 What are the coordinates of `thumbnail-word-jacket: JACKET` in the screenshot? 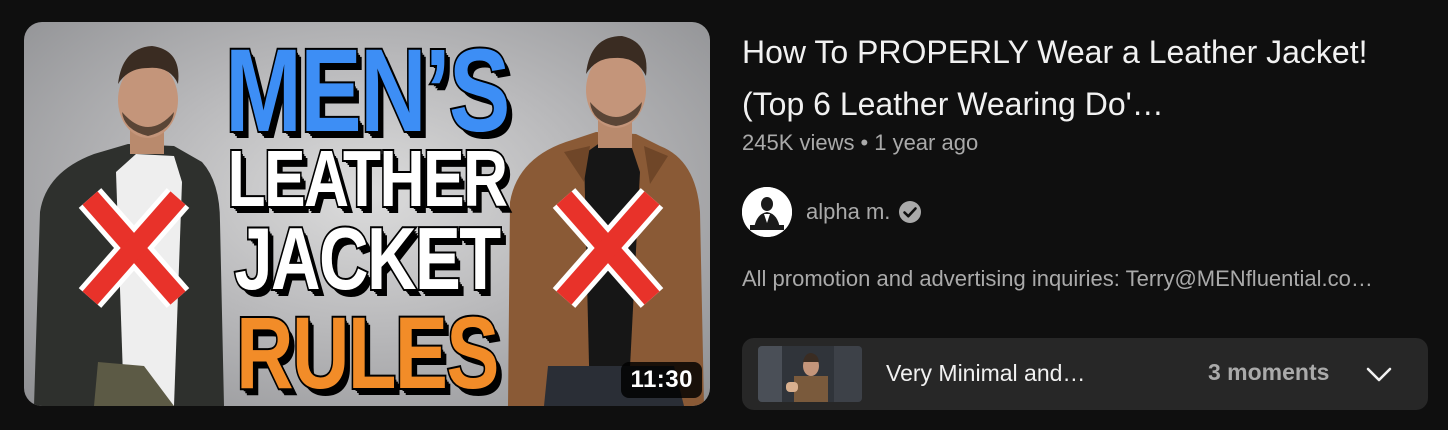 It's located at (368, 258).